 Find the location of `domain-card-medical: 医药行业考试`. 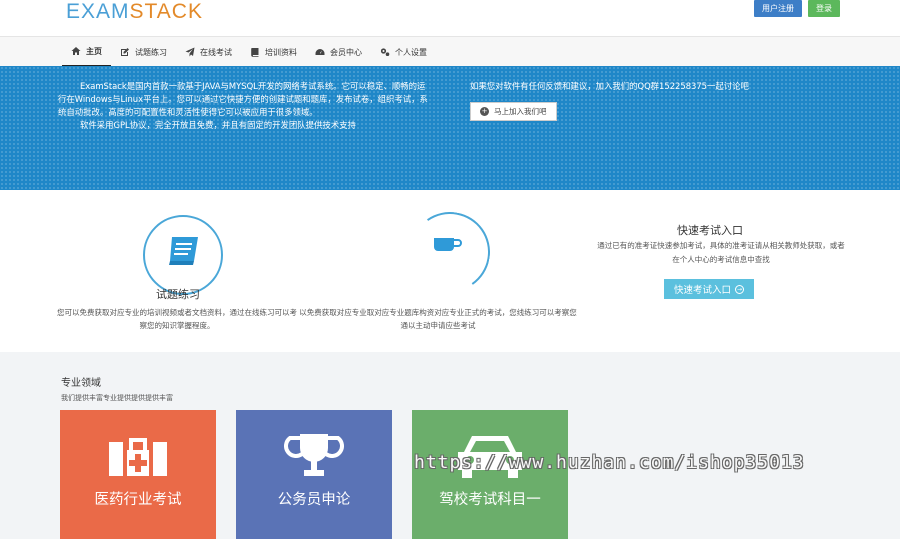

domain-card-medical: 医药行业考试 is located at coordinates (138, 474).